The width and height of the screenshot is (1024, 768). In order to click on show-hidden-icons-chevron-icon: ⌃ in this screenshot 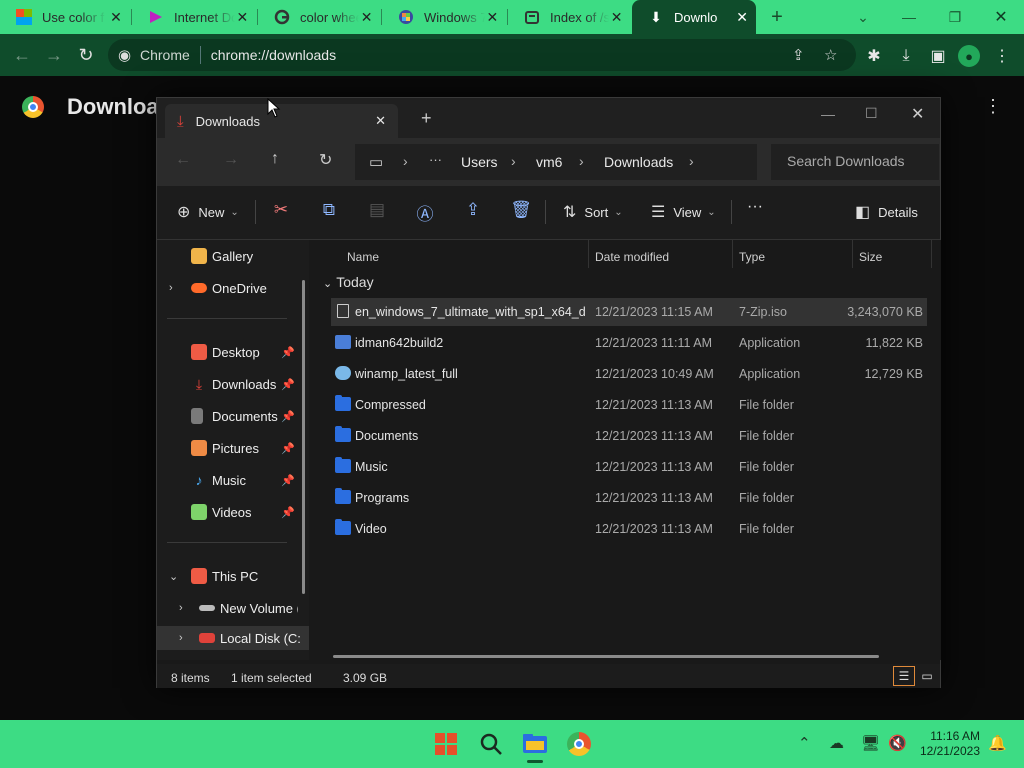, I will do `click(804, 743)`.